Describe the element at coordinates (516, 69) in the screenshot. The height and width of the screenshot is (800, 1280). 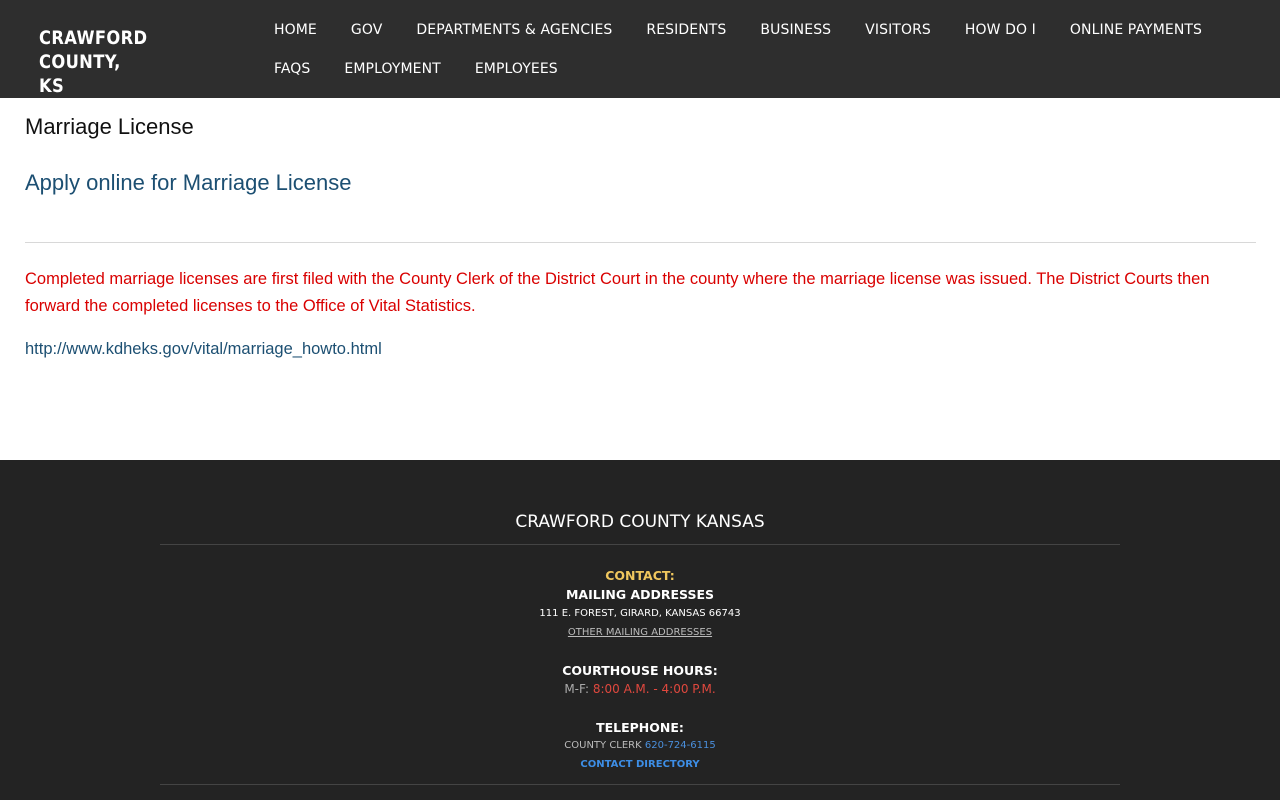
I see `nav-item-employees: EMPLOYEES` at that location.